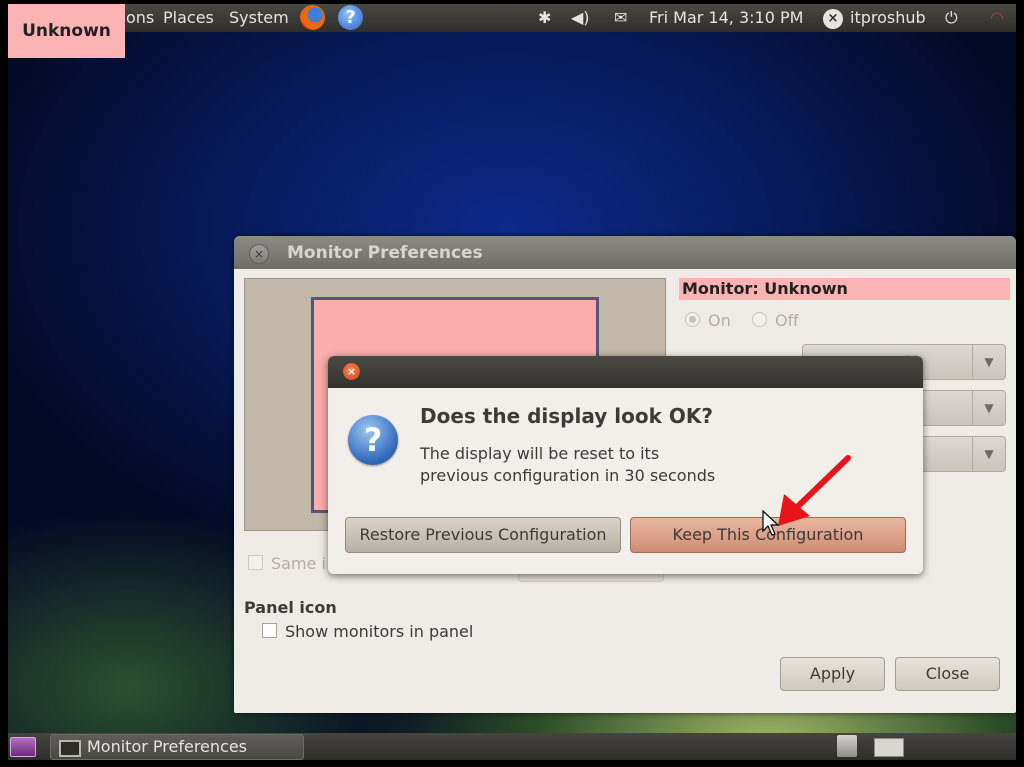 The image size is (1024, 767). I want to click on on-radio: On, so click(708, 320).